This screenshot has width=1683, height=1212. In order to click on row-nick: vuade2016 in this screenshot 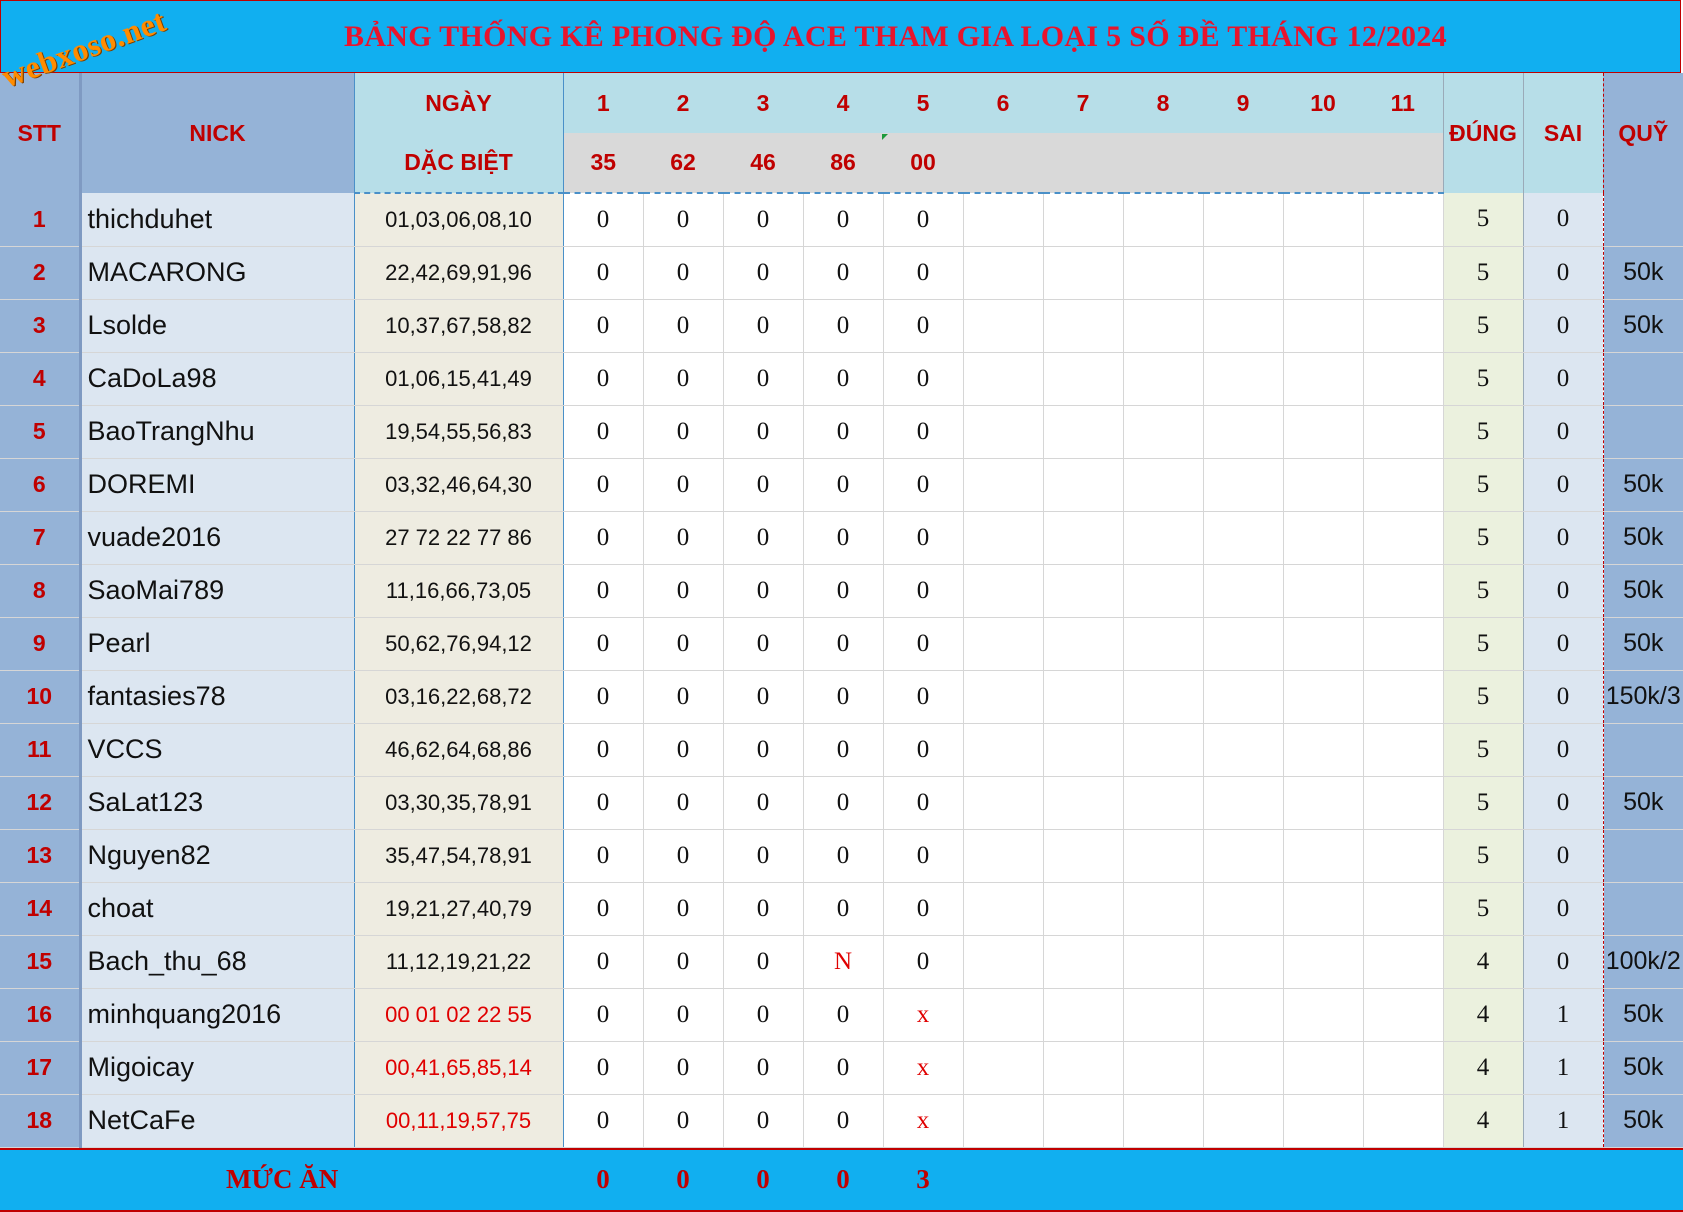, I will do `click(217, 538)`.